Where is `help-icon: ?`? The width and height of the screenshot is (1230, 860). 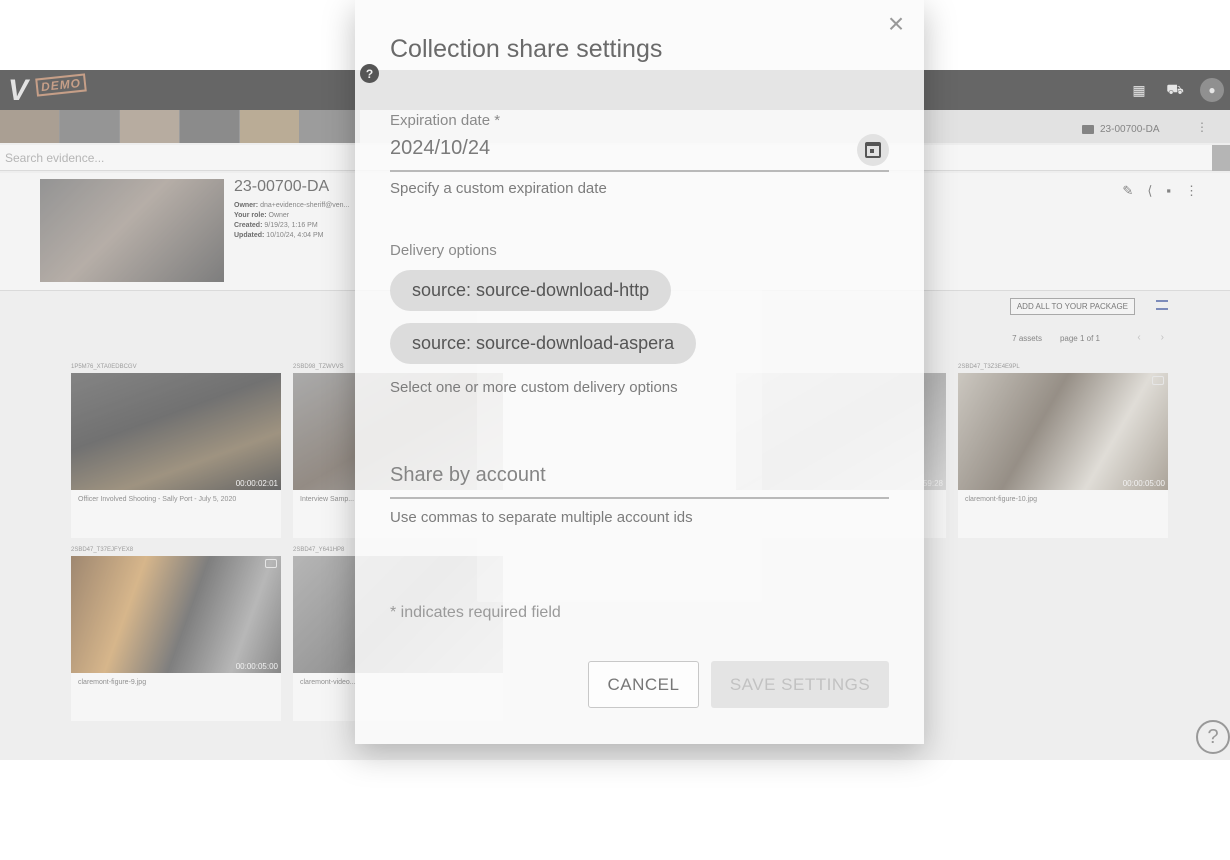
help-icon: ? is located at coordinates (369, 73).